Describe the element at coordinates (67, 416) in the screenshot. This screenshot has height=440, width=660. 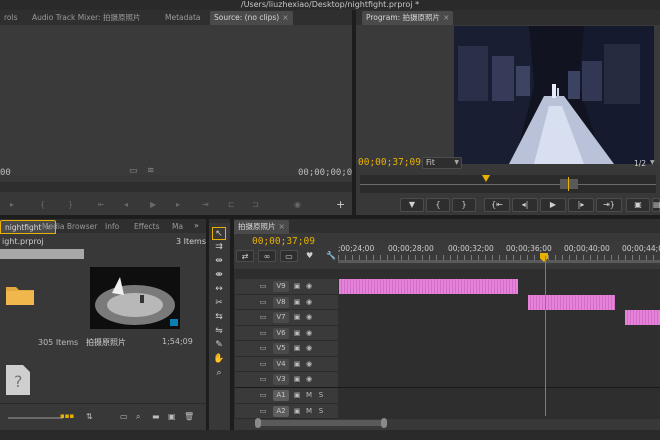
I see `slider-handle-icon: ▪▪▪` at that location.